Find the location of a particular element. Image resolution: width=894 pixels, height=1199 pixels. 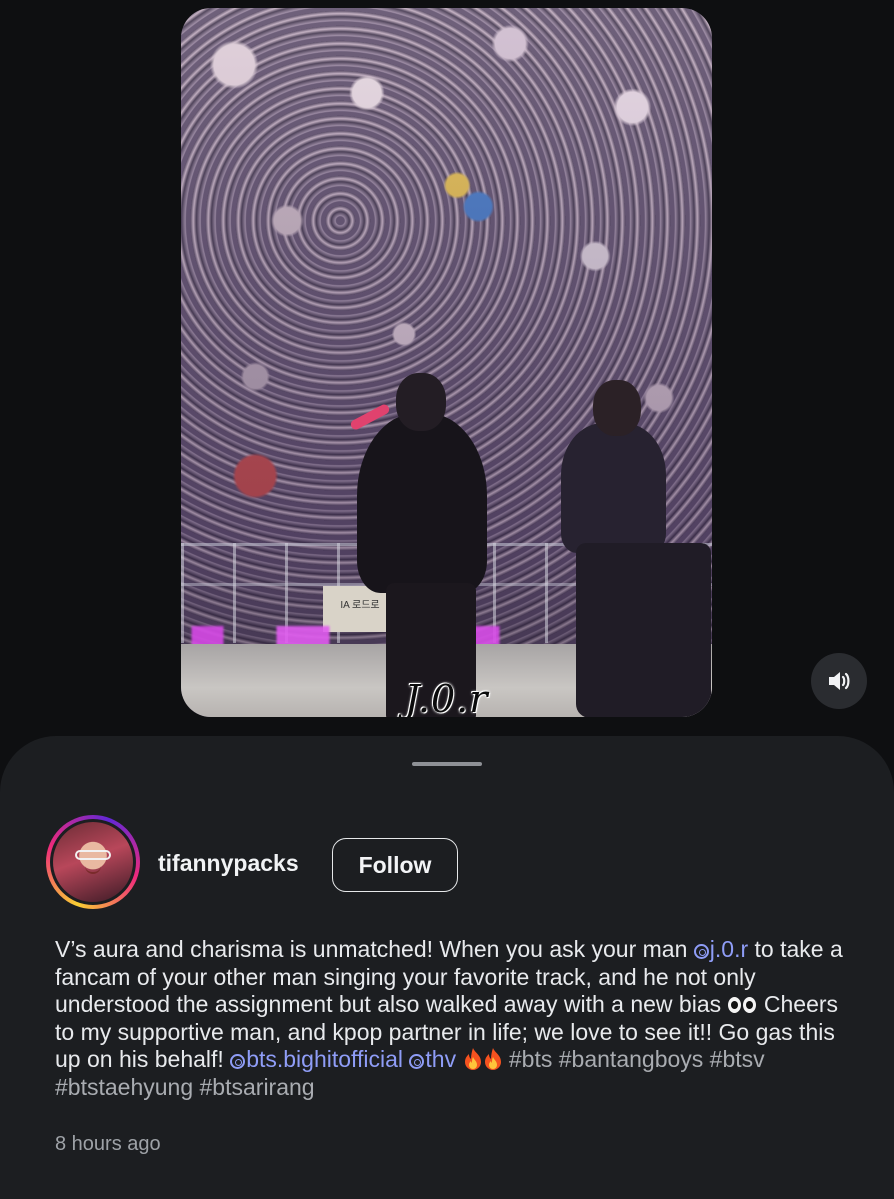

performer-right-head is located at coordinates (617, 408).